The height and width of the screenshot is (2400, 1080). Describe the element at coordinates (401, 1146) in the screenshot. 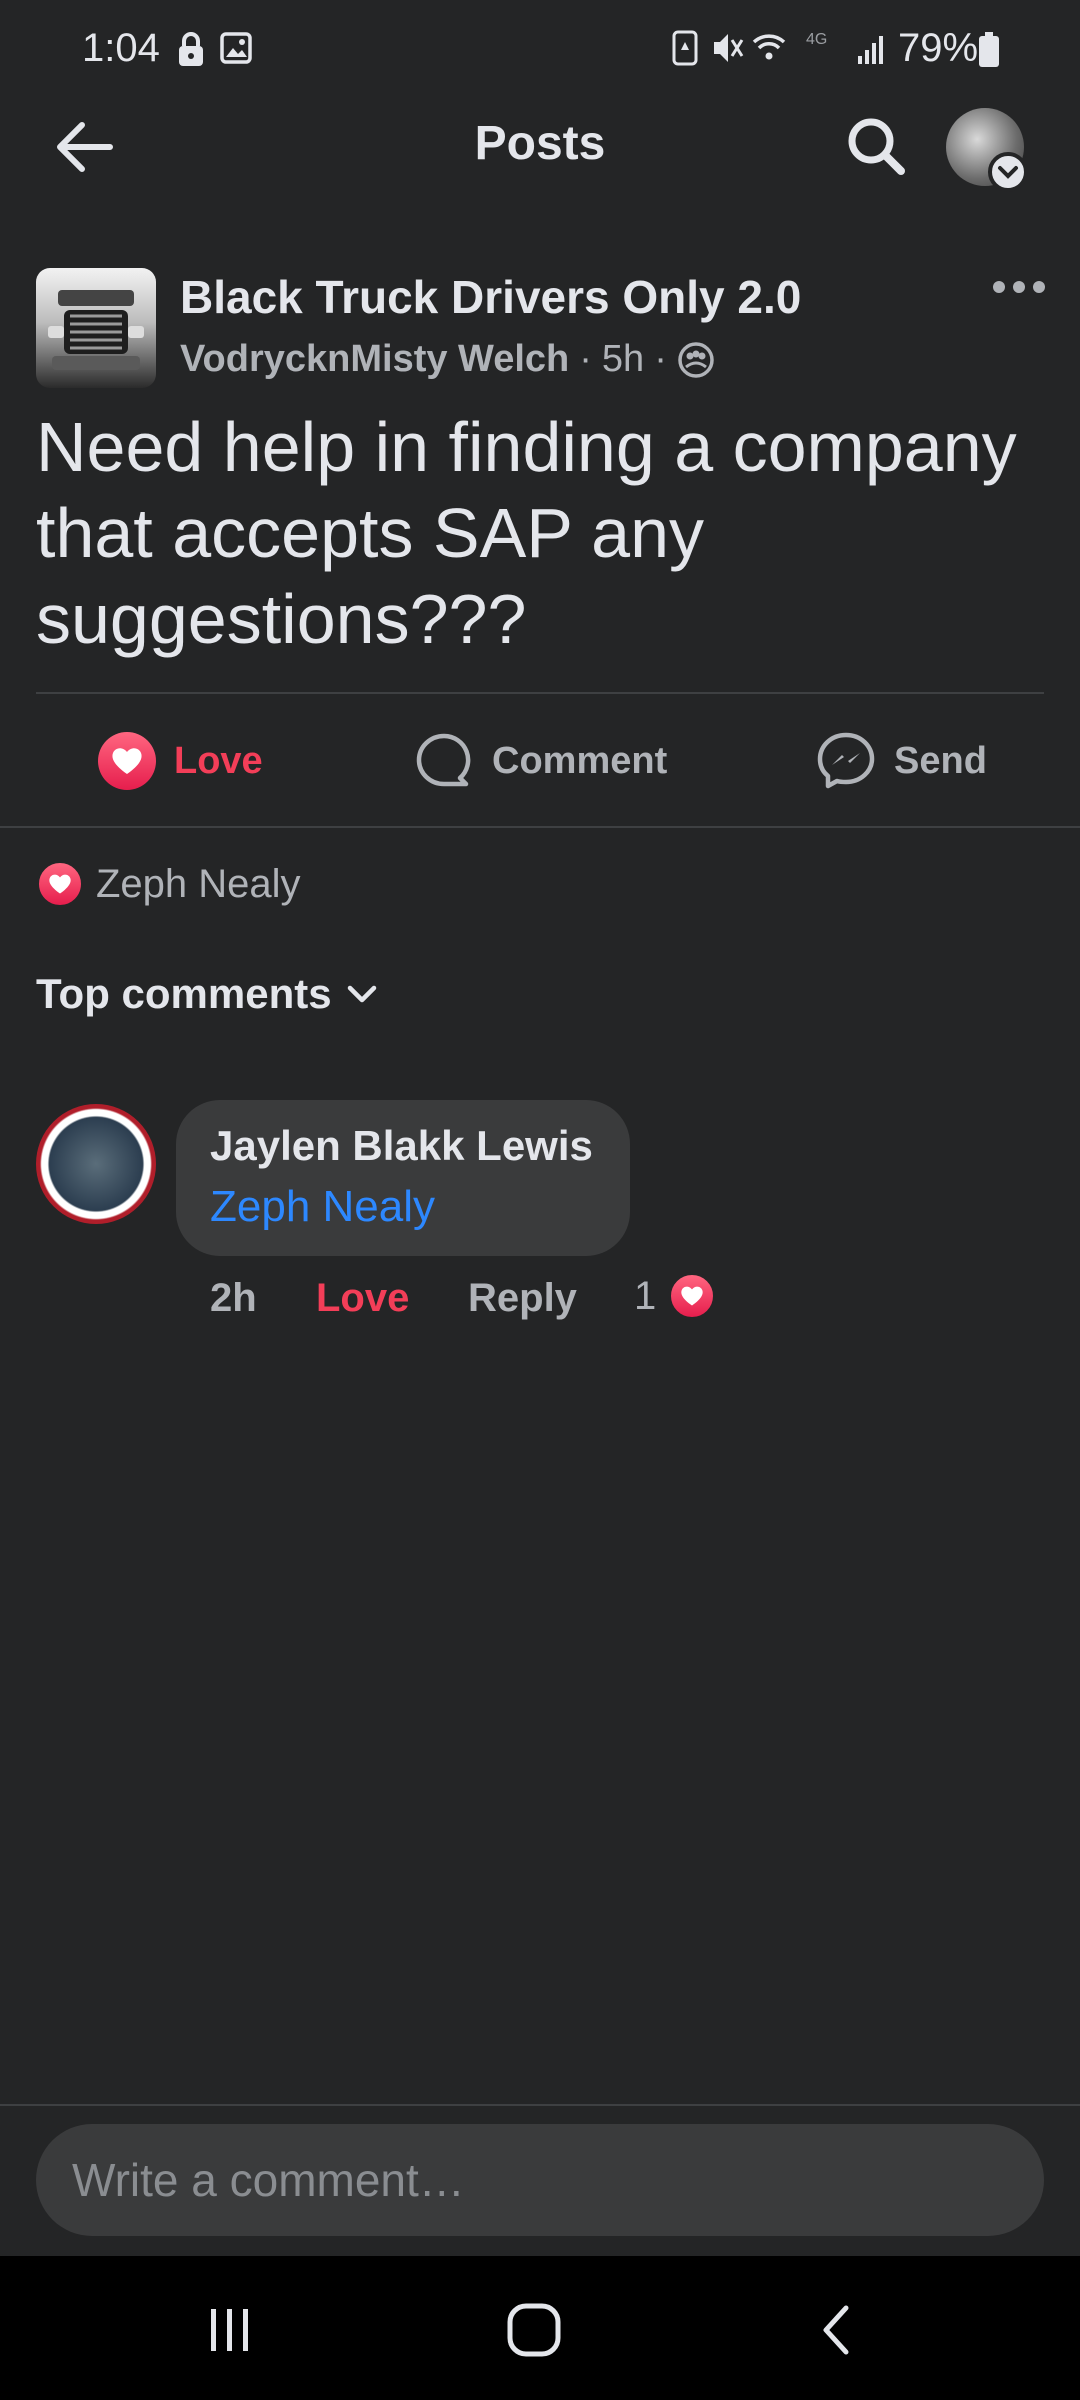

I see `comment-author: Jaylen Blakk Lewis` at that location.